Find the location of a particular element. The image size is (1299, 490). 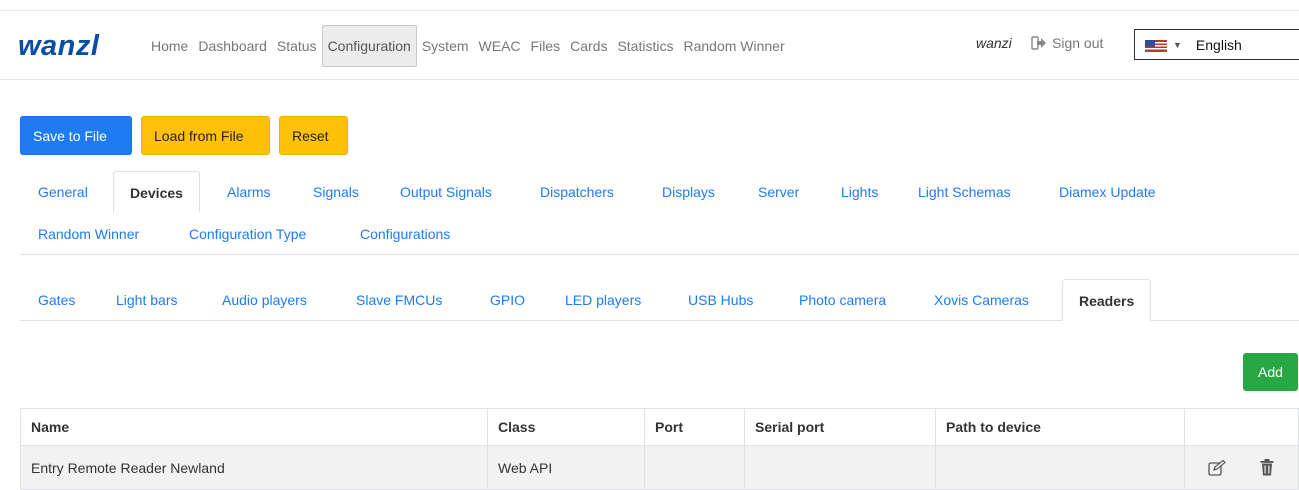

user-name: wanzi is located at coordinates (994, 43).